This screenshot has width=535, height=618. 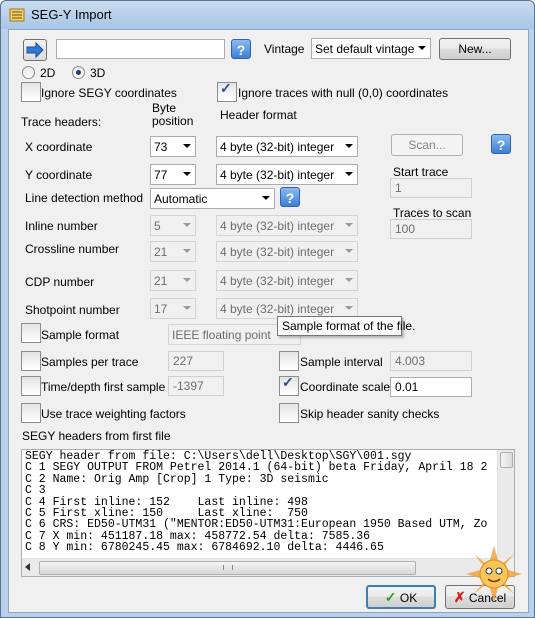 What do you see at coordinates (221, 335) in the screenshot?
I see `sample-format-value: IEEE floating point` at bounding box center [221, 335].